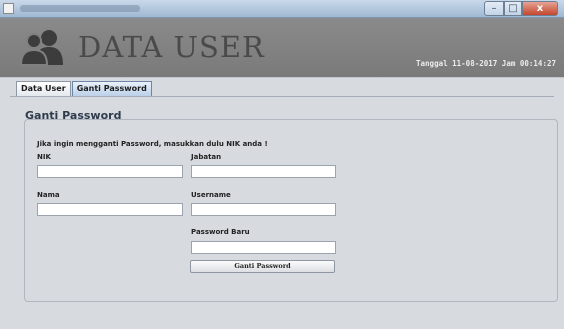 This screenshot has height=329, width=564. Describe the element at coordinates (206, 157) in the screenshot. I see `jabatan-label: Jabatan` at that location.